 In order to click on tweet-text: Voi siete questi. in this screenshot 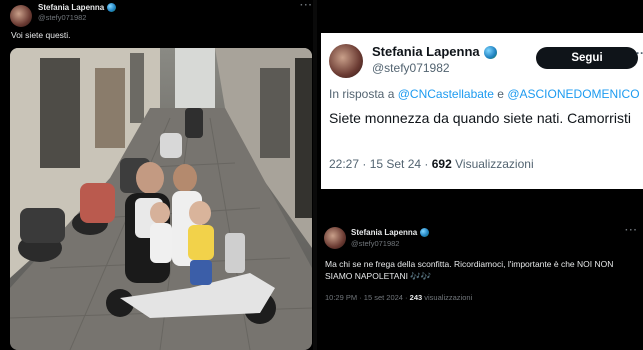, I will do `click(41, 35)`.